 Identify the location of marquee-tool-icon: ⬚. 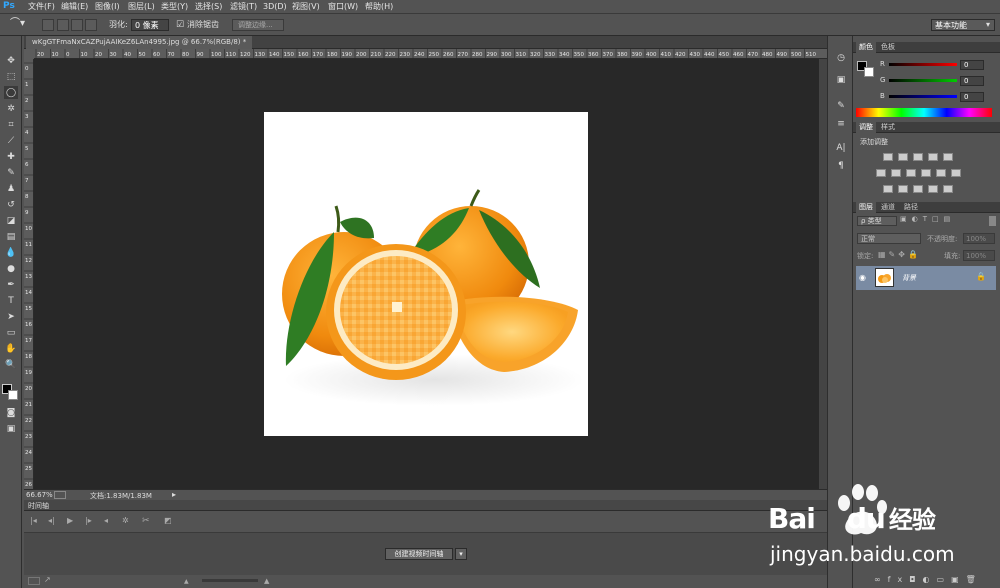
(11, 76).